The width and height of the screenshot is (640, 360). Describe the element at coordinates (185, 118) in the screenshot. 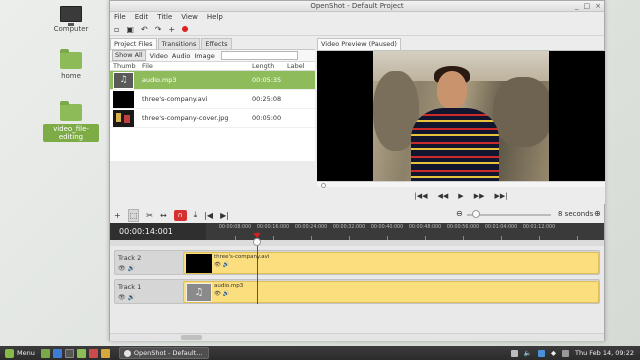

I see `file-name: three's-company-cover.jpg` at that location.